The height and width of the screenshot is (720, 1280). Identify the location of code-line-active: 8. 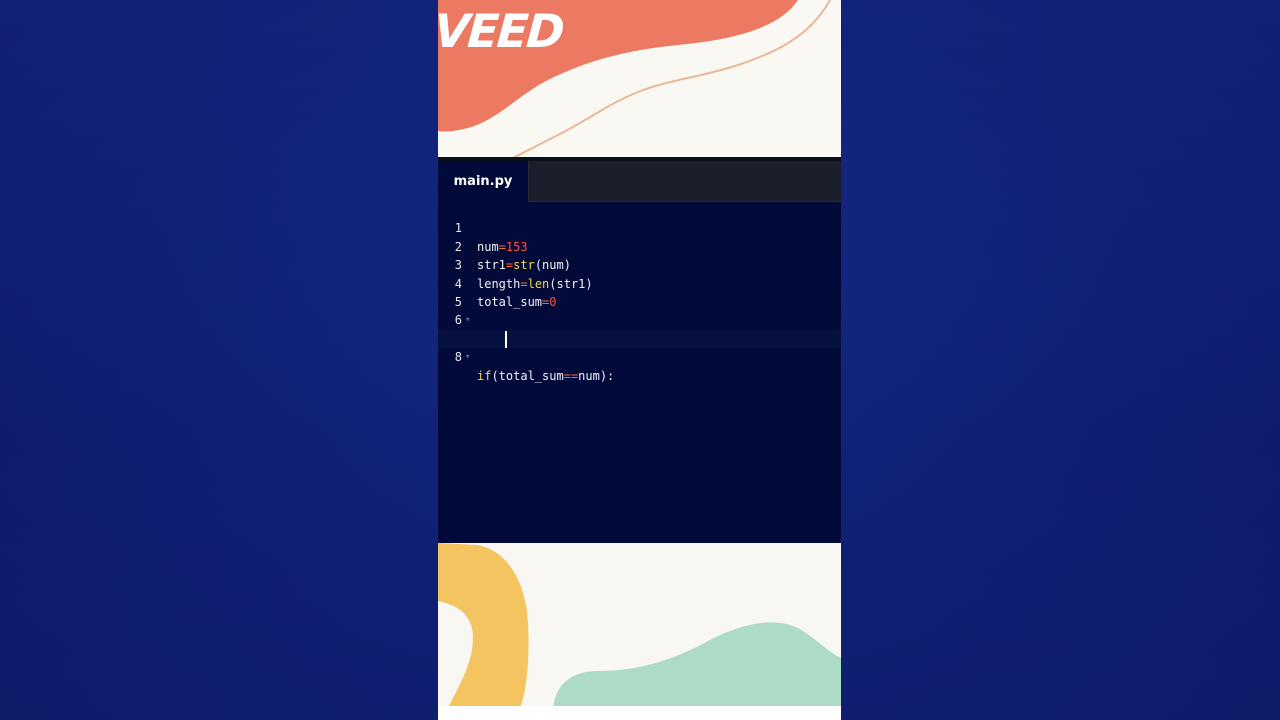
(639, 346).